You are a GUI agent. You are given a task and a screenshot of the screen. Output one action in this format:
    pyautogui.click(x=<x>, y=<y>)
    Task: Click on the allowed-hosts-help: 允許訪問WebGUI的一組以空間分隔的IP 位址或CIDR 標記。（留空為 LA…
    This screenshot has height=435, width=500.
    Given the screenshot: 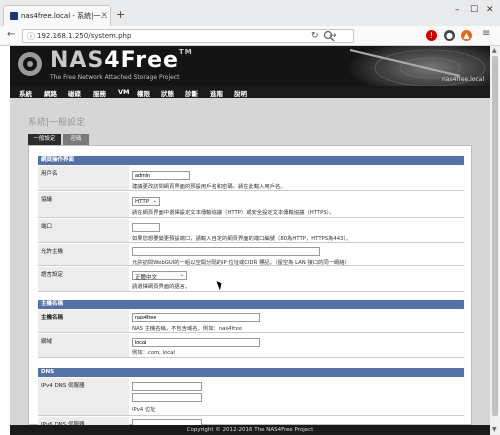 What is the action you would take?
    pyautogui.click(x=241, y=263)
    